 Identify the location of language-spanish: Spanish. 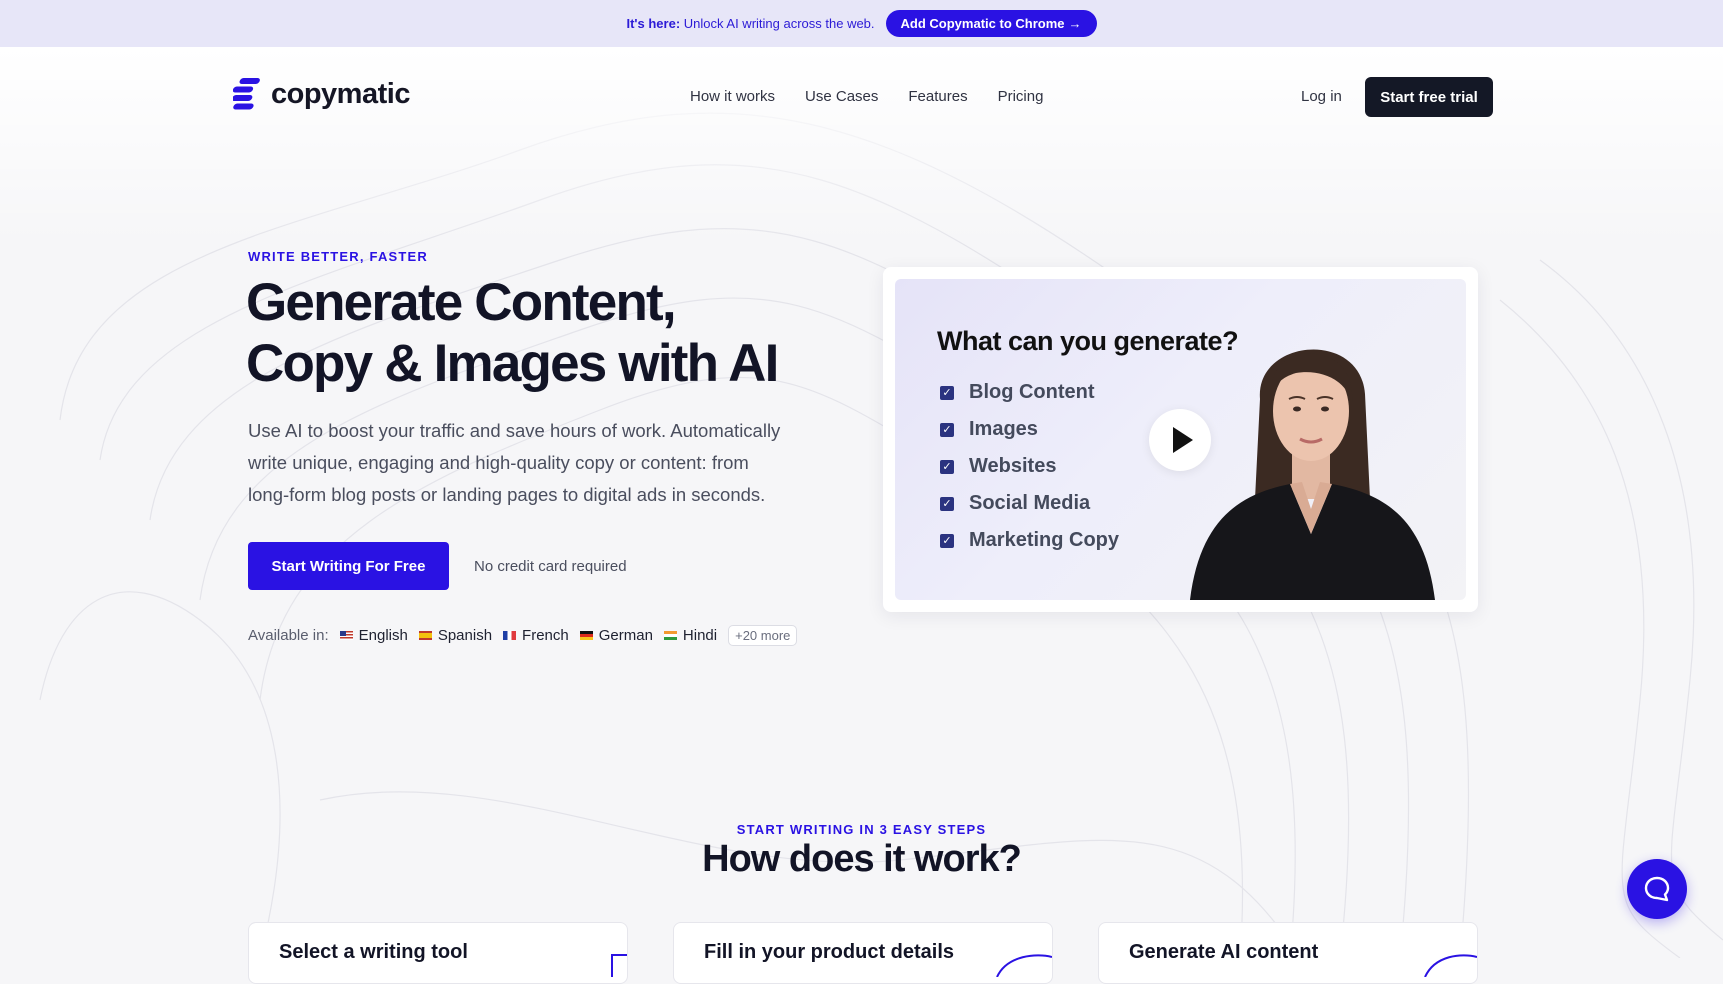
(455, 635).